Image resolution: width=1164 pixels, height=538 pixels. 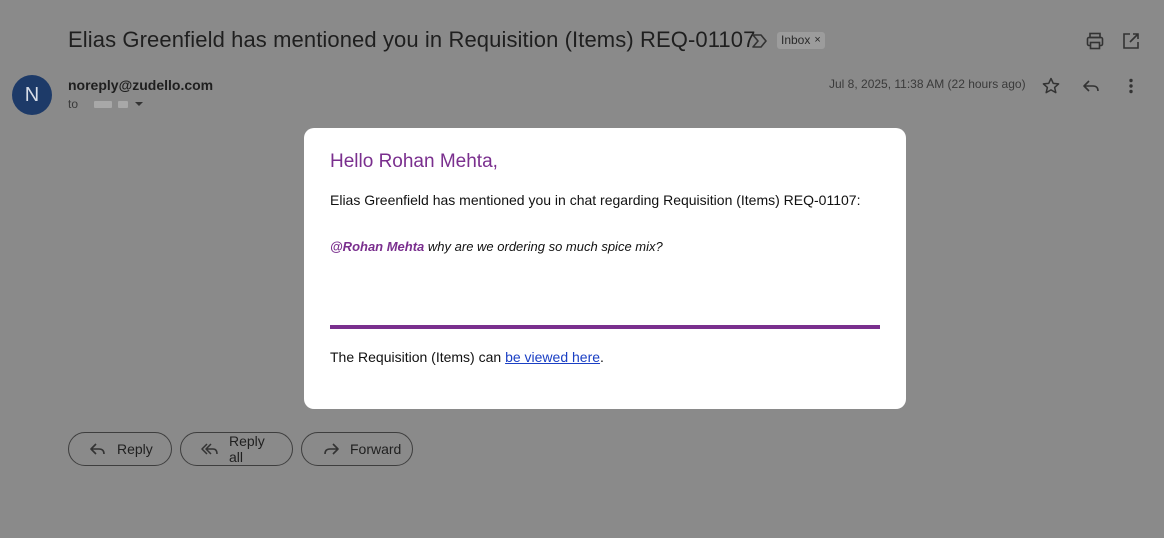 What do you see at coordinates (331, 449) in the screenshot?
I see `forward-arrow-icon` at bounding box center [331, 449].